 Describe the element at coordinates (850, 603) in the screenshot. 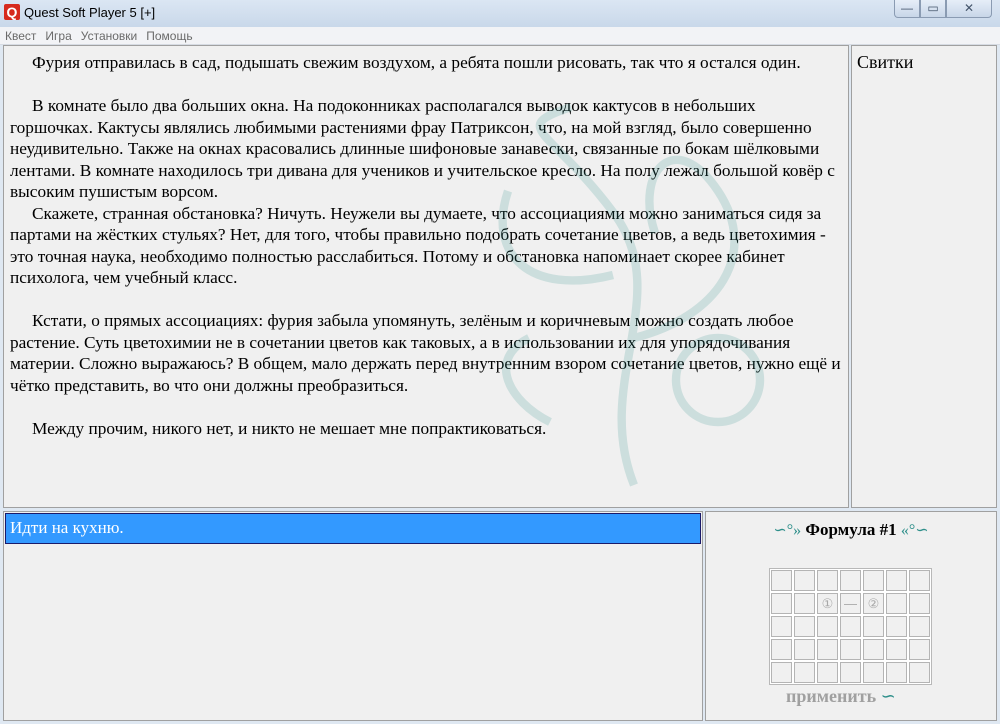

I see `formula-cell: —` at that location.